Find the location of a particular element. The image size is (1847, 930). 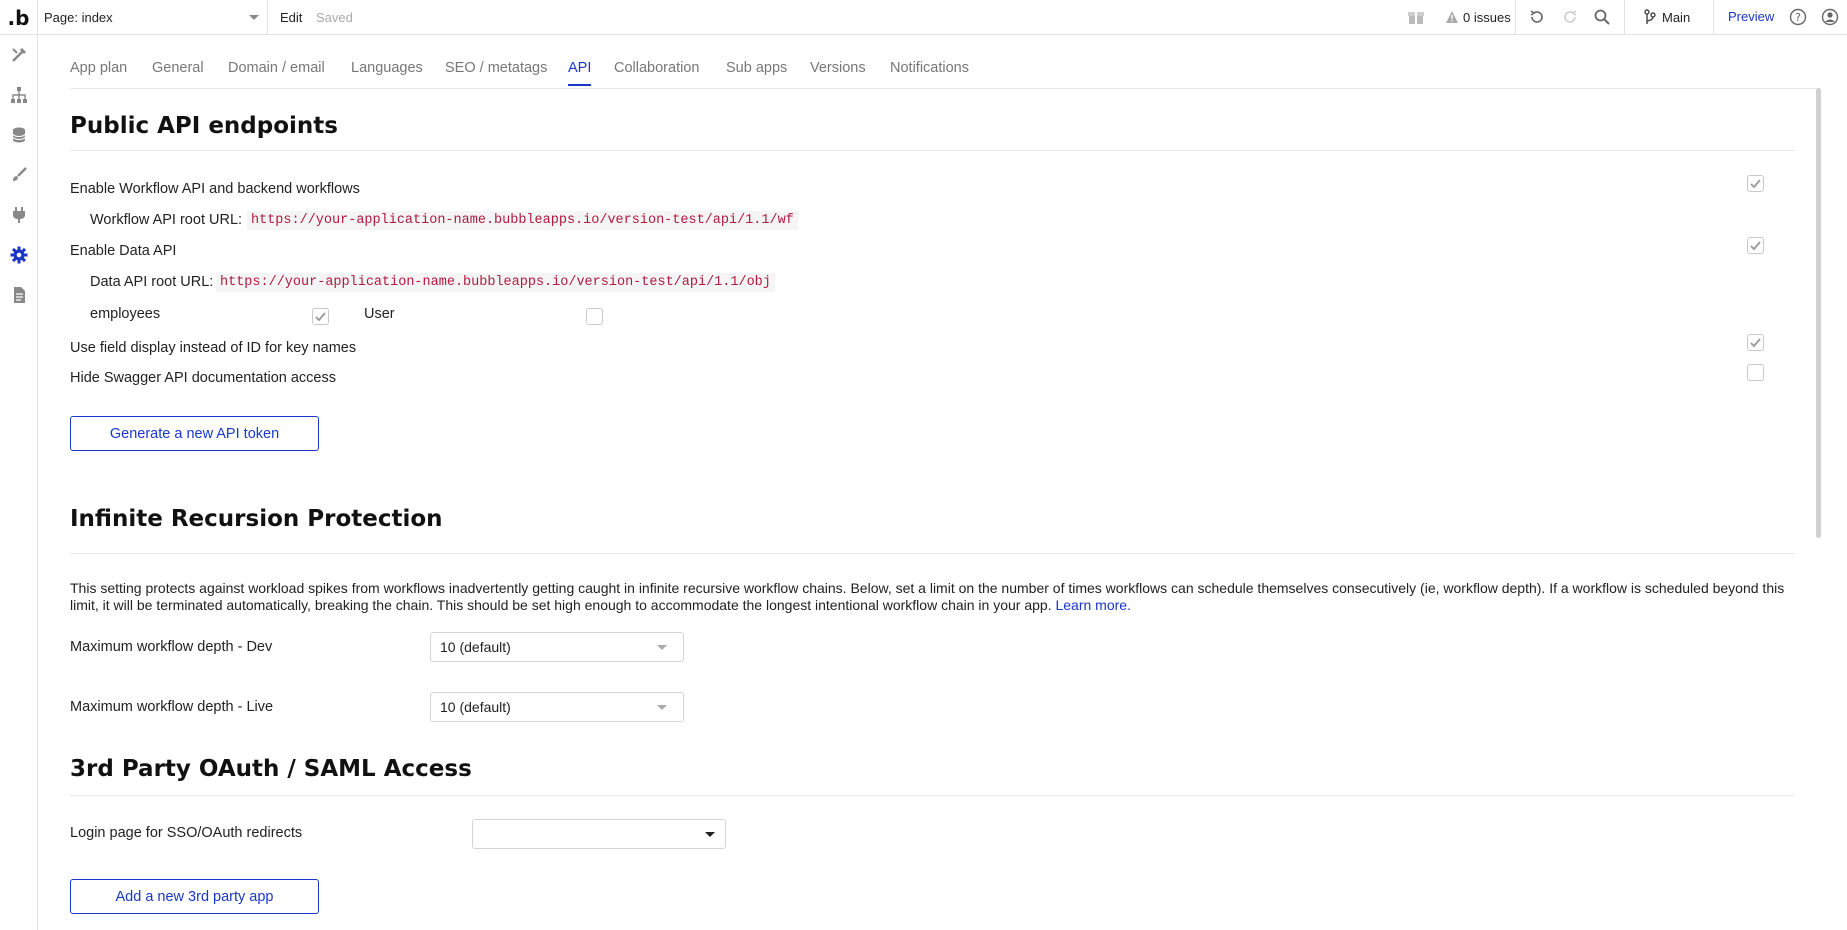

settings-gear-icon is located at coordinates (19, 255).